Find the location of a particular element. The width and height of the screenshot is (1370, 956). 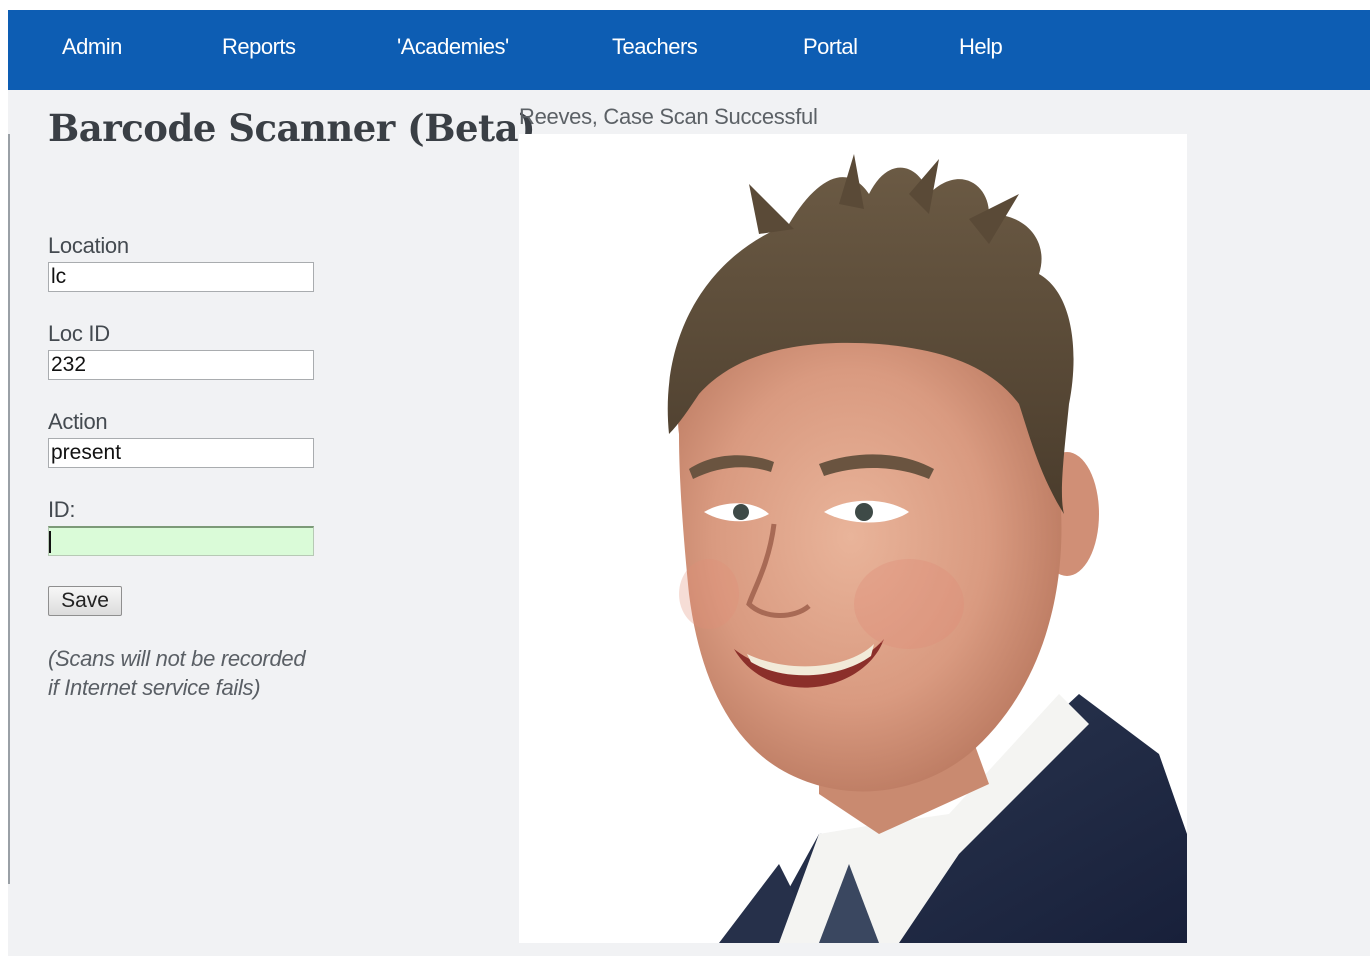

location-label: Location is located at coordinates (88, 245).